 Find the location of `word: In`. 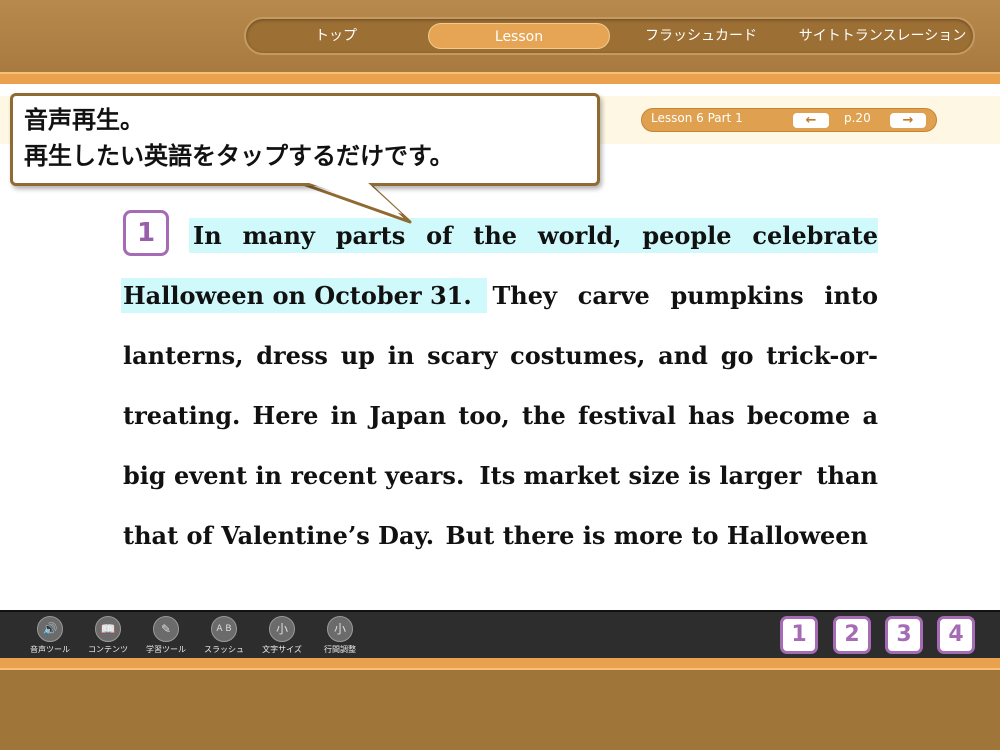

word: In is located at coordinates (207, 235).